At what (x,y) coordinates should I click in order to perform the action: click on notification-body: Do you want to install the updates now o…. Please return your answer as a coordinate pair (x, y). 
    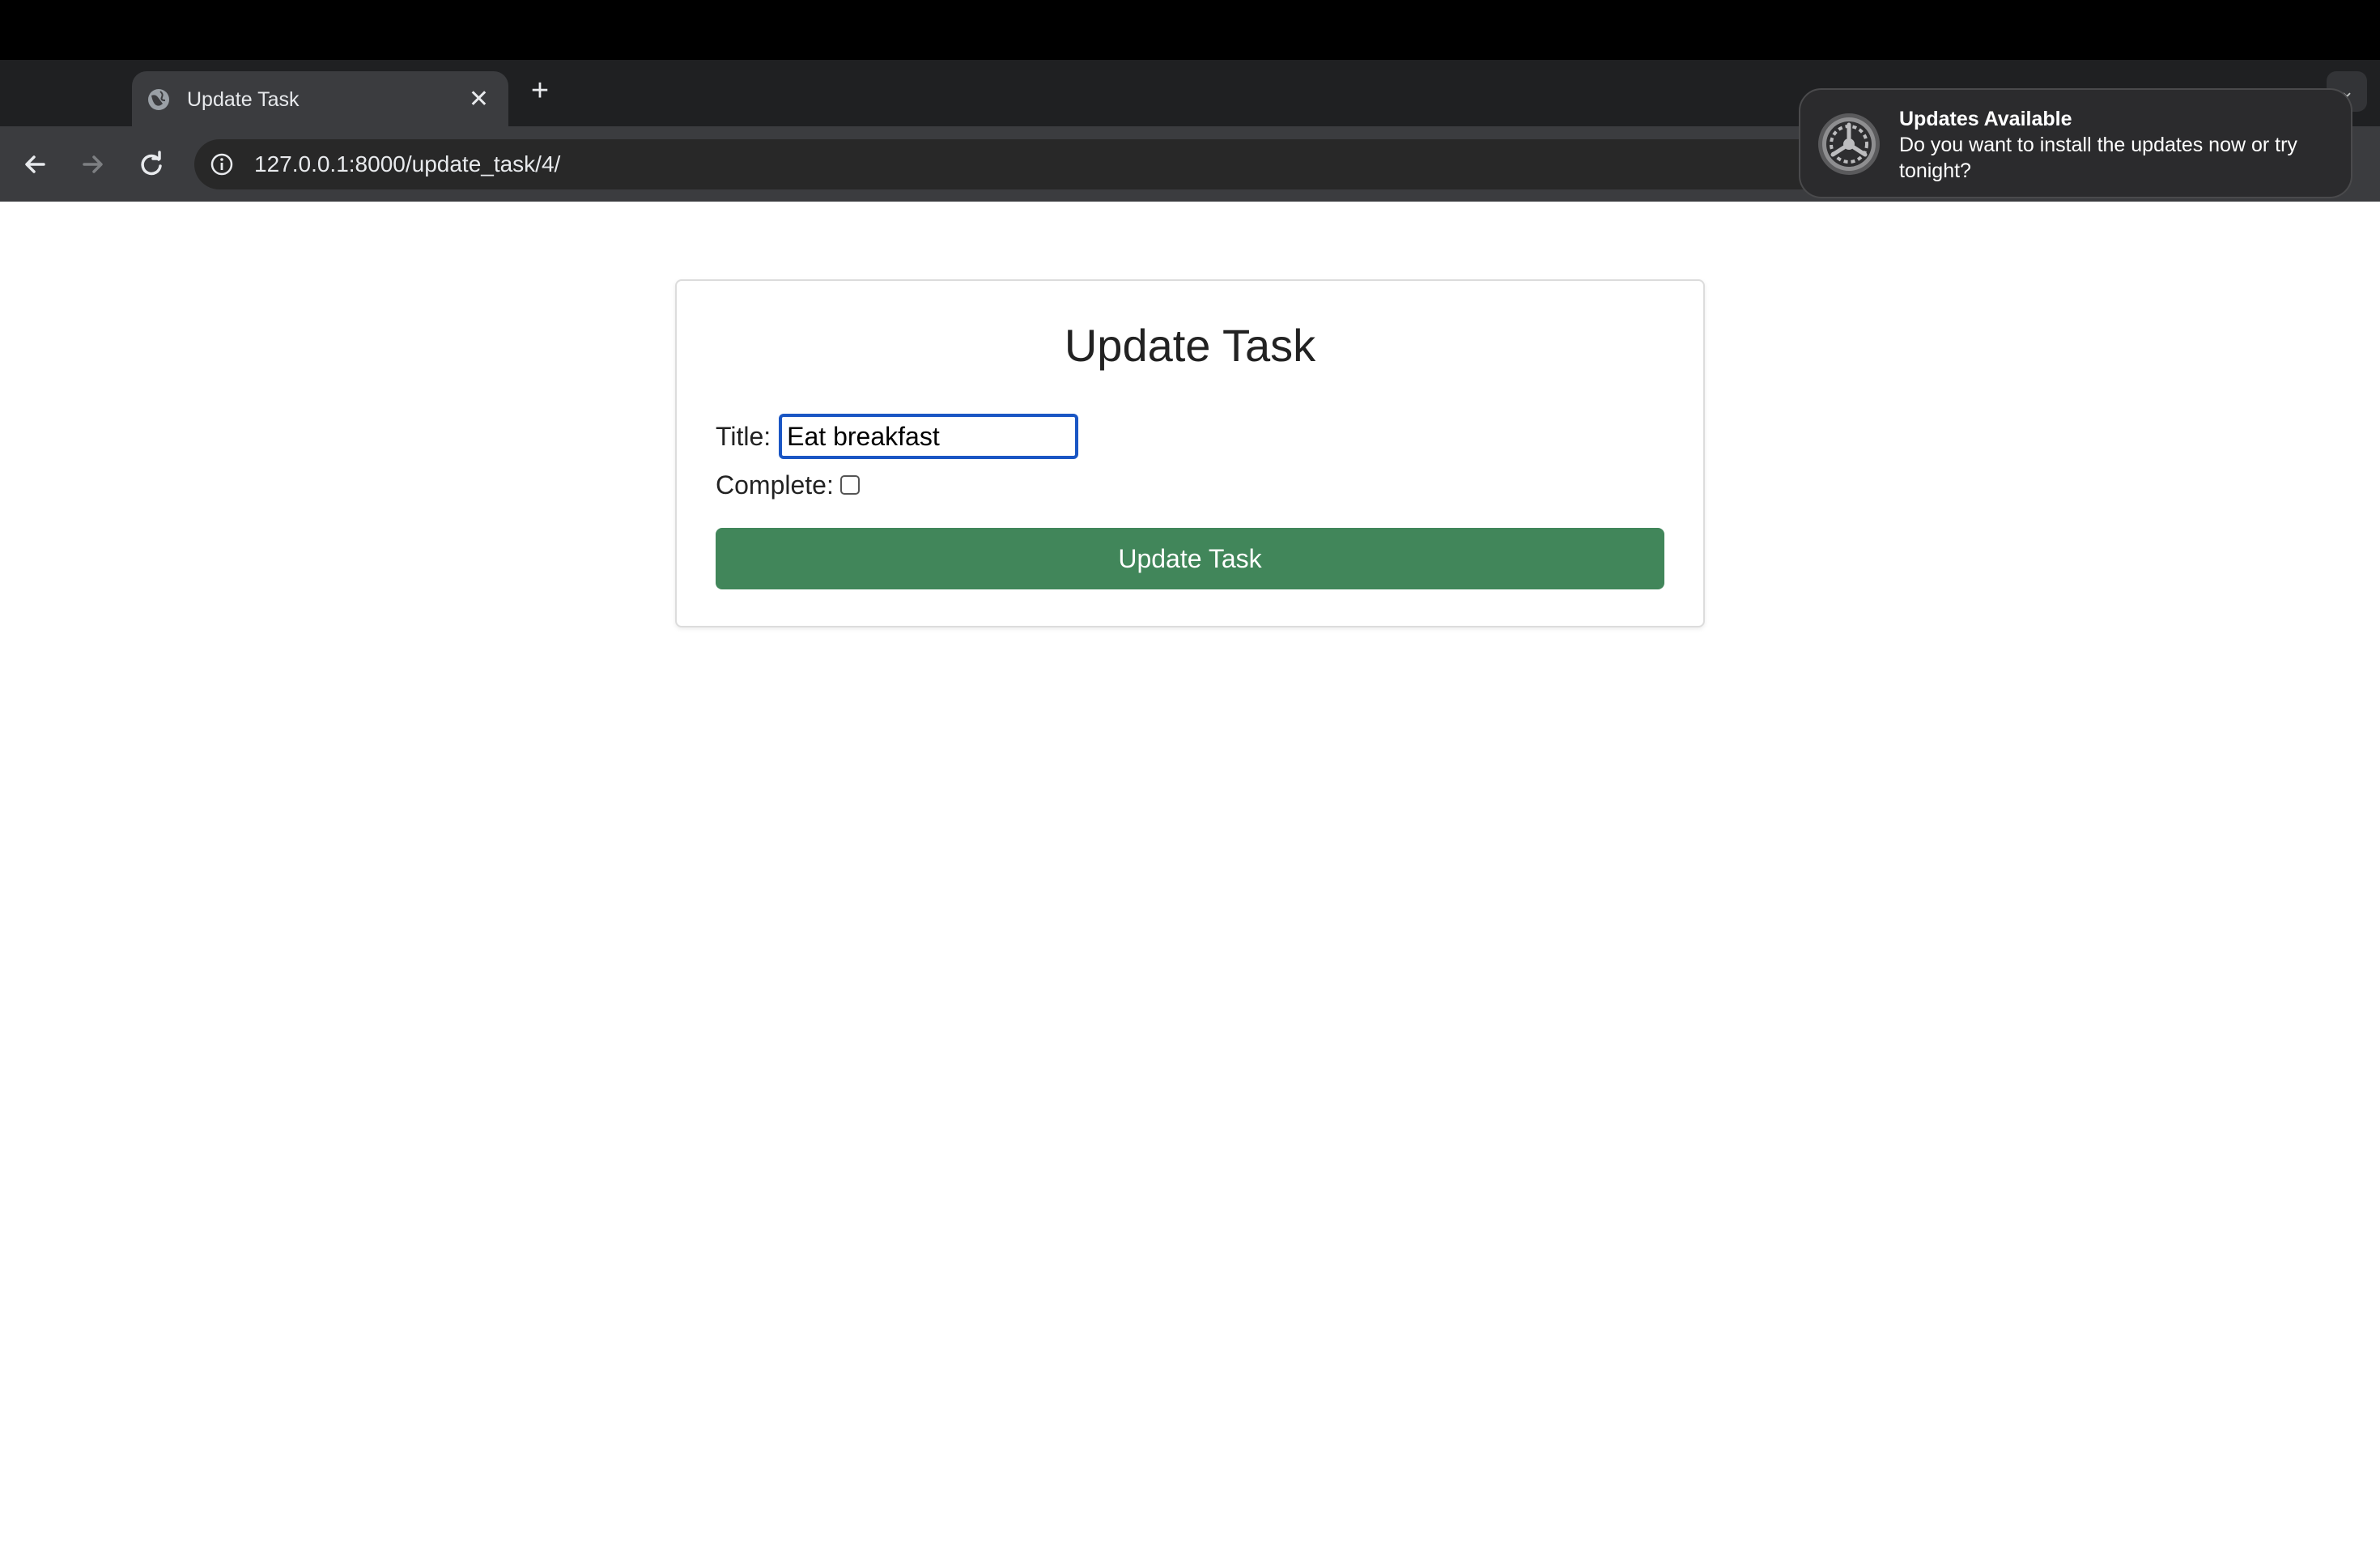
    Looking at the image, I should click on (2098, 158).